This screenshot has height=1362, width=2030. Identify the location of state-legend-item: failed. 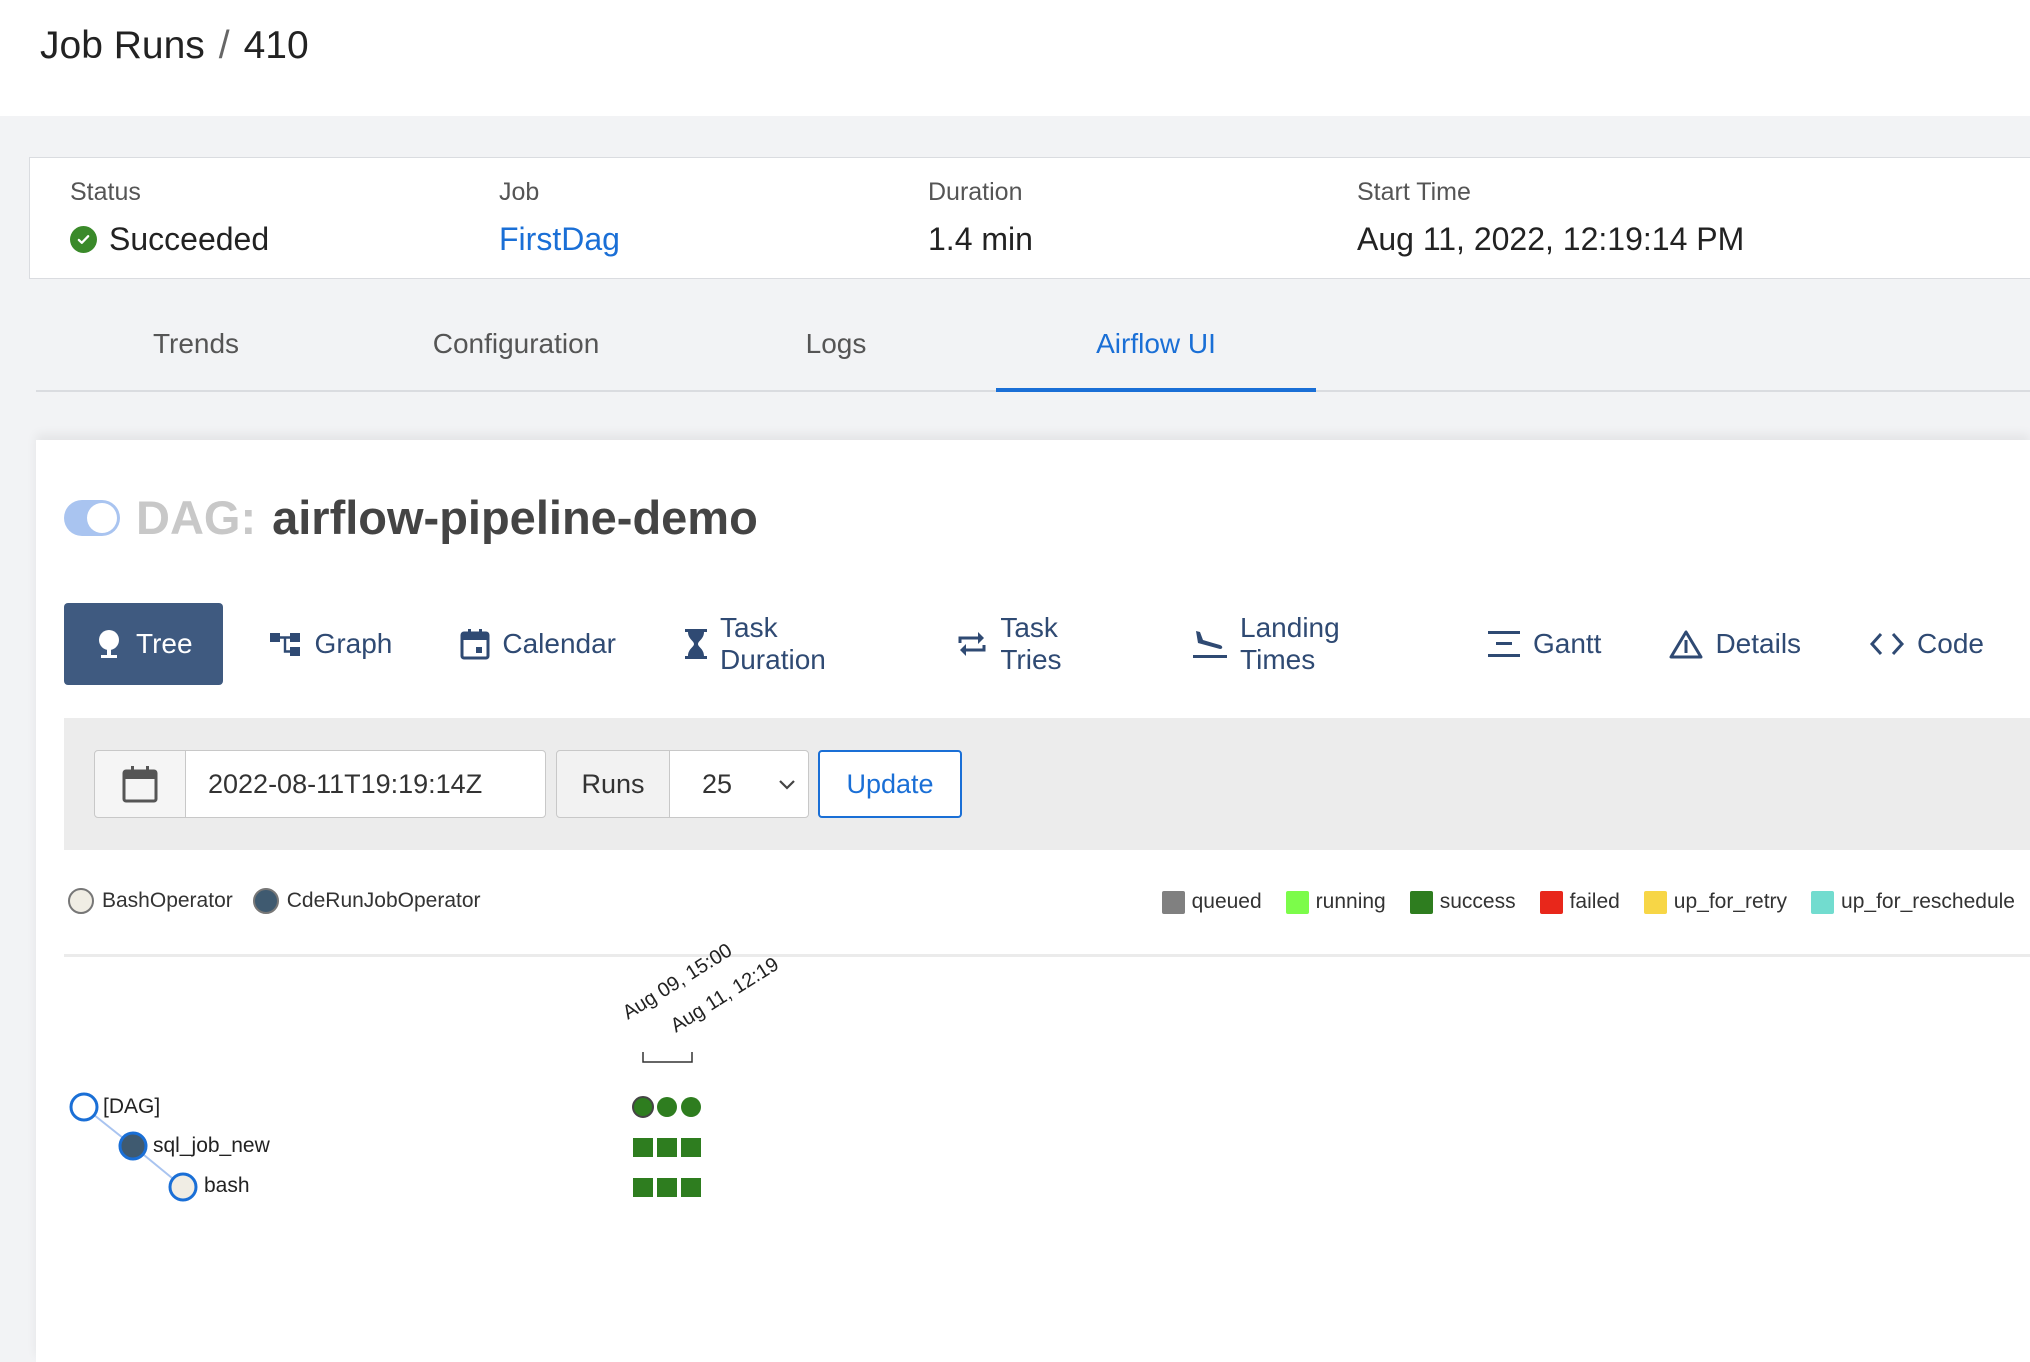
(1579, 902).